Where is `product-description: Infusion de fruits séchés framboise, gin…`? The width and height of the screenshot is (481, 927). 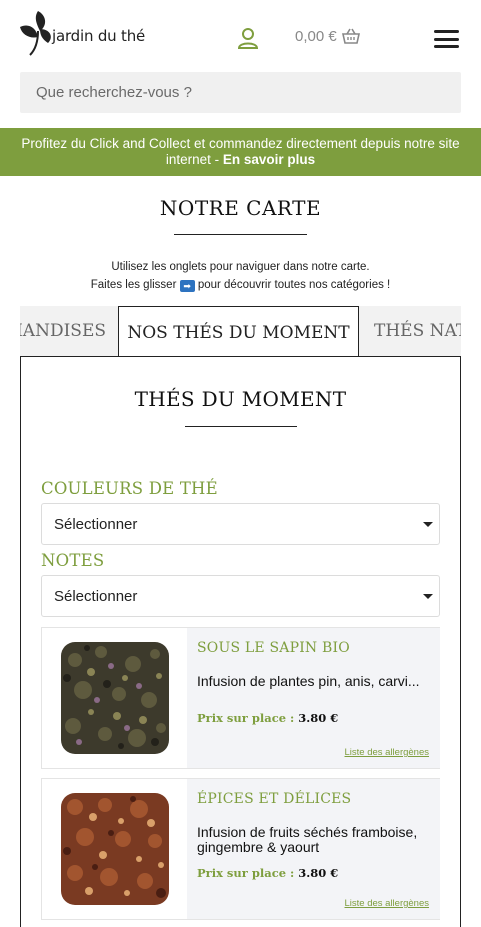
product-description: Infusion de fruits séchés framboise, gin… is located at coordinates (307, 839).